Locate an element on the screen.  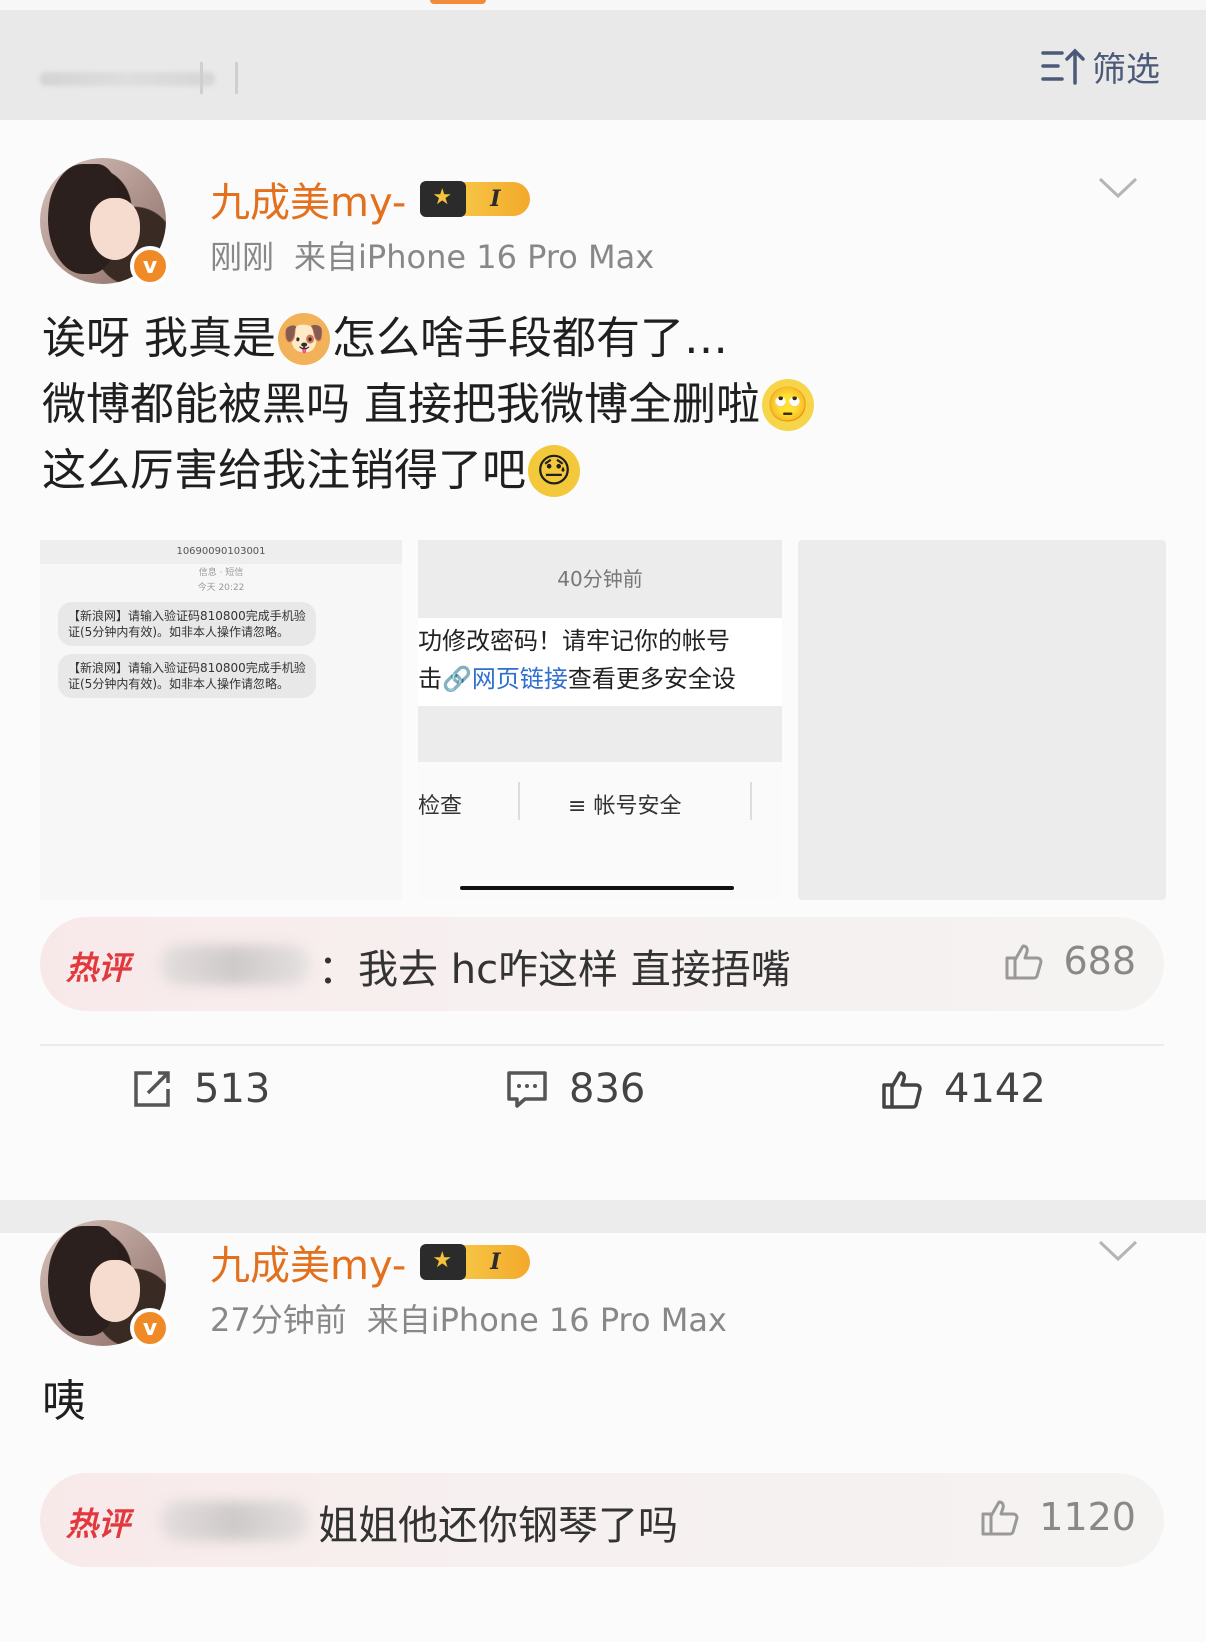
post-content: 咦 is located at coordinates (64, 1402).